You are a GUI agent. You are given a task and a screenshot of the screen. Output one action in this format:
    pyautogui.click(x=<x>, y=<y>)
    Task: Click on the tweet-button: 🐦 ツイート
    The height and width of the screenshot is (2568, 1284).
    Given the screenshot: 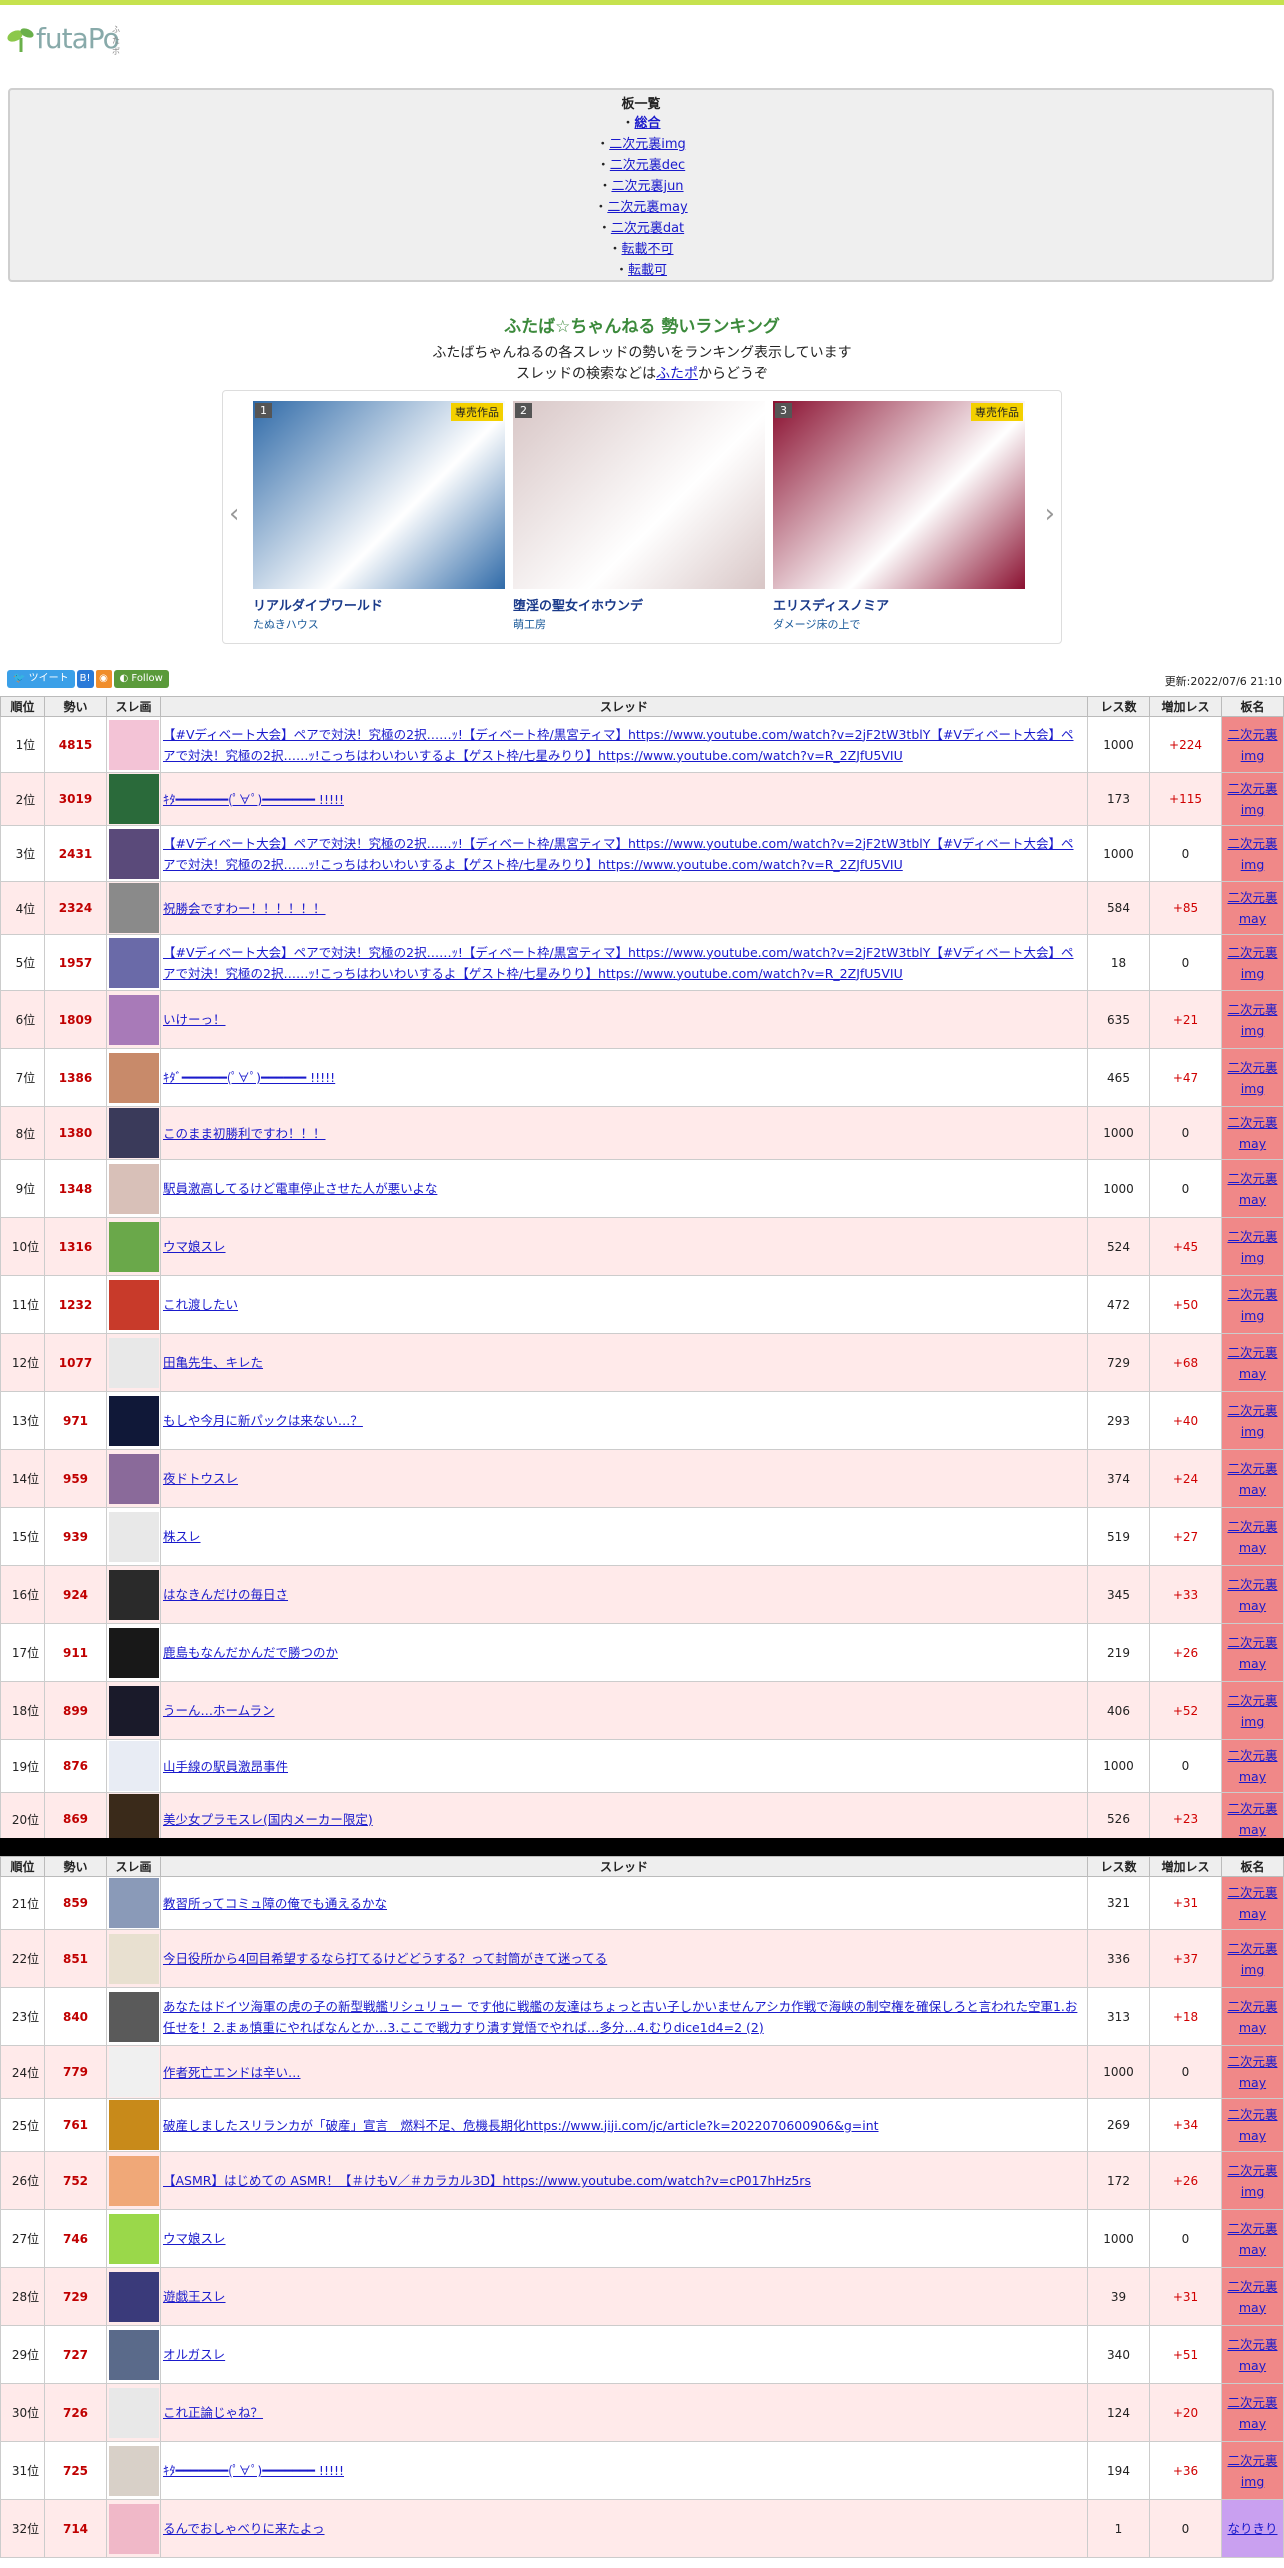 What is the action you would take?
    pyautogui.click(x=41, y=679)
    